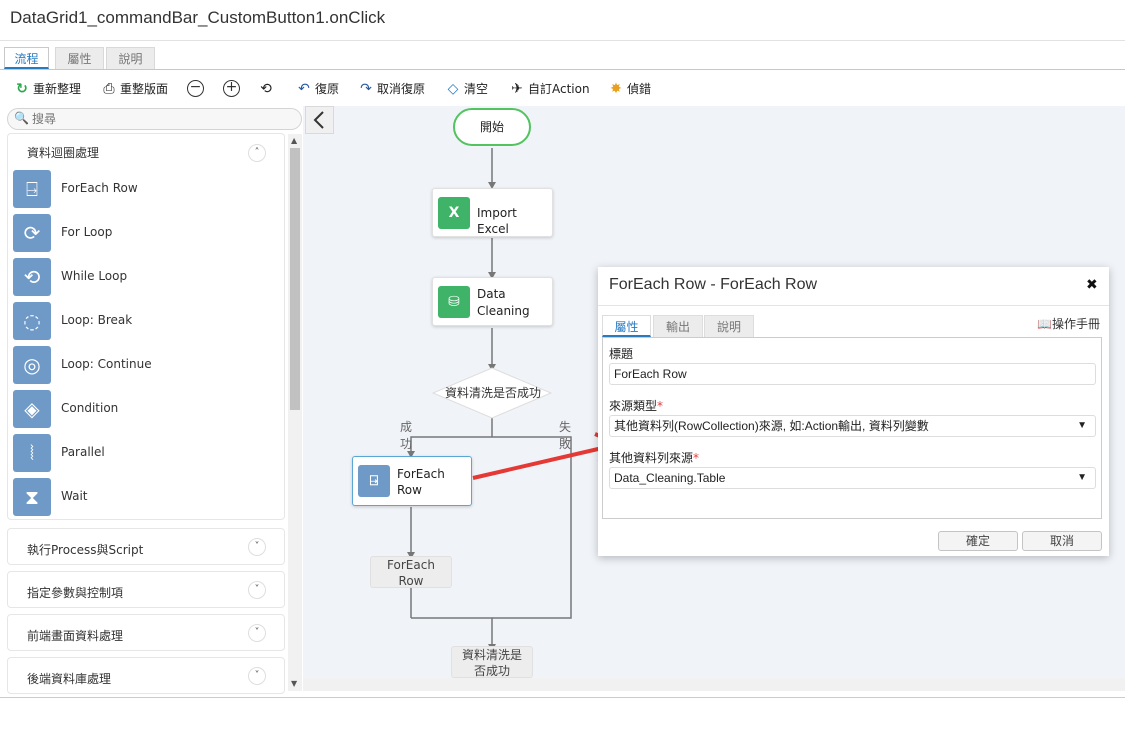 The image size is (1125, 730). I want to click on flow-node-foreach-row: ⍈ ForEach Row, so click(412, 481).